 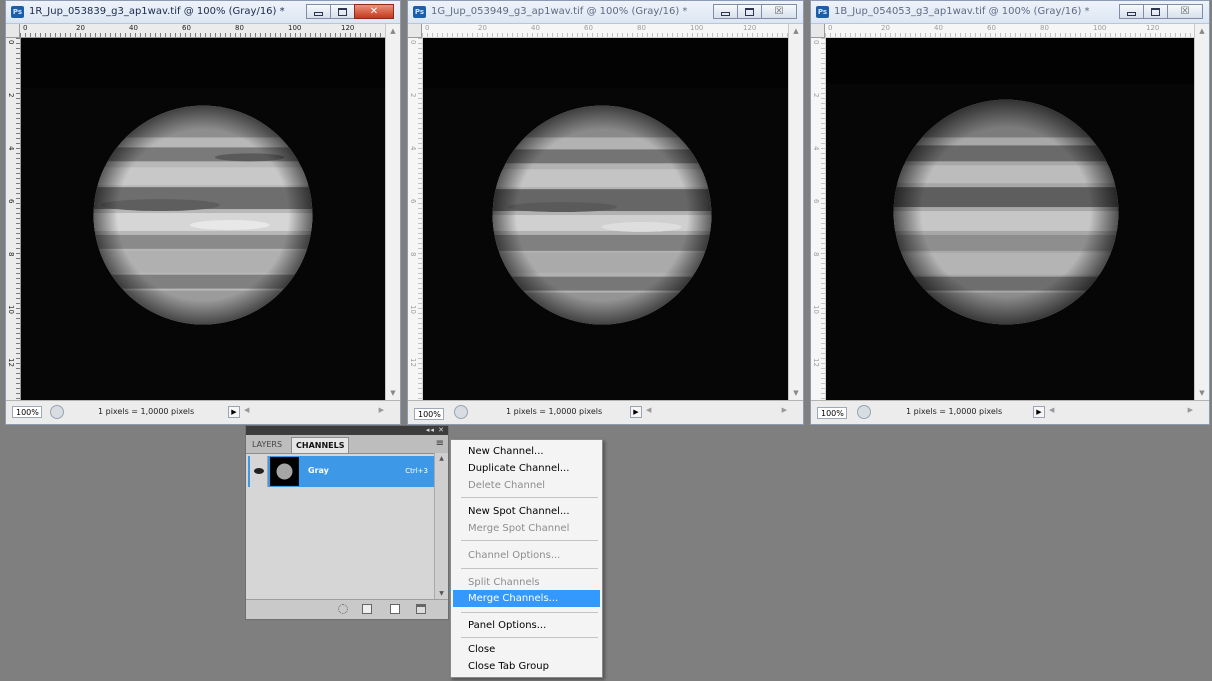 I want to click on ruler-label: 6, so click(x=816, y=201).